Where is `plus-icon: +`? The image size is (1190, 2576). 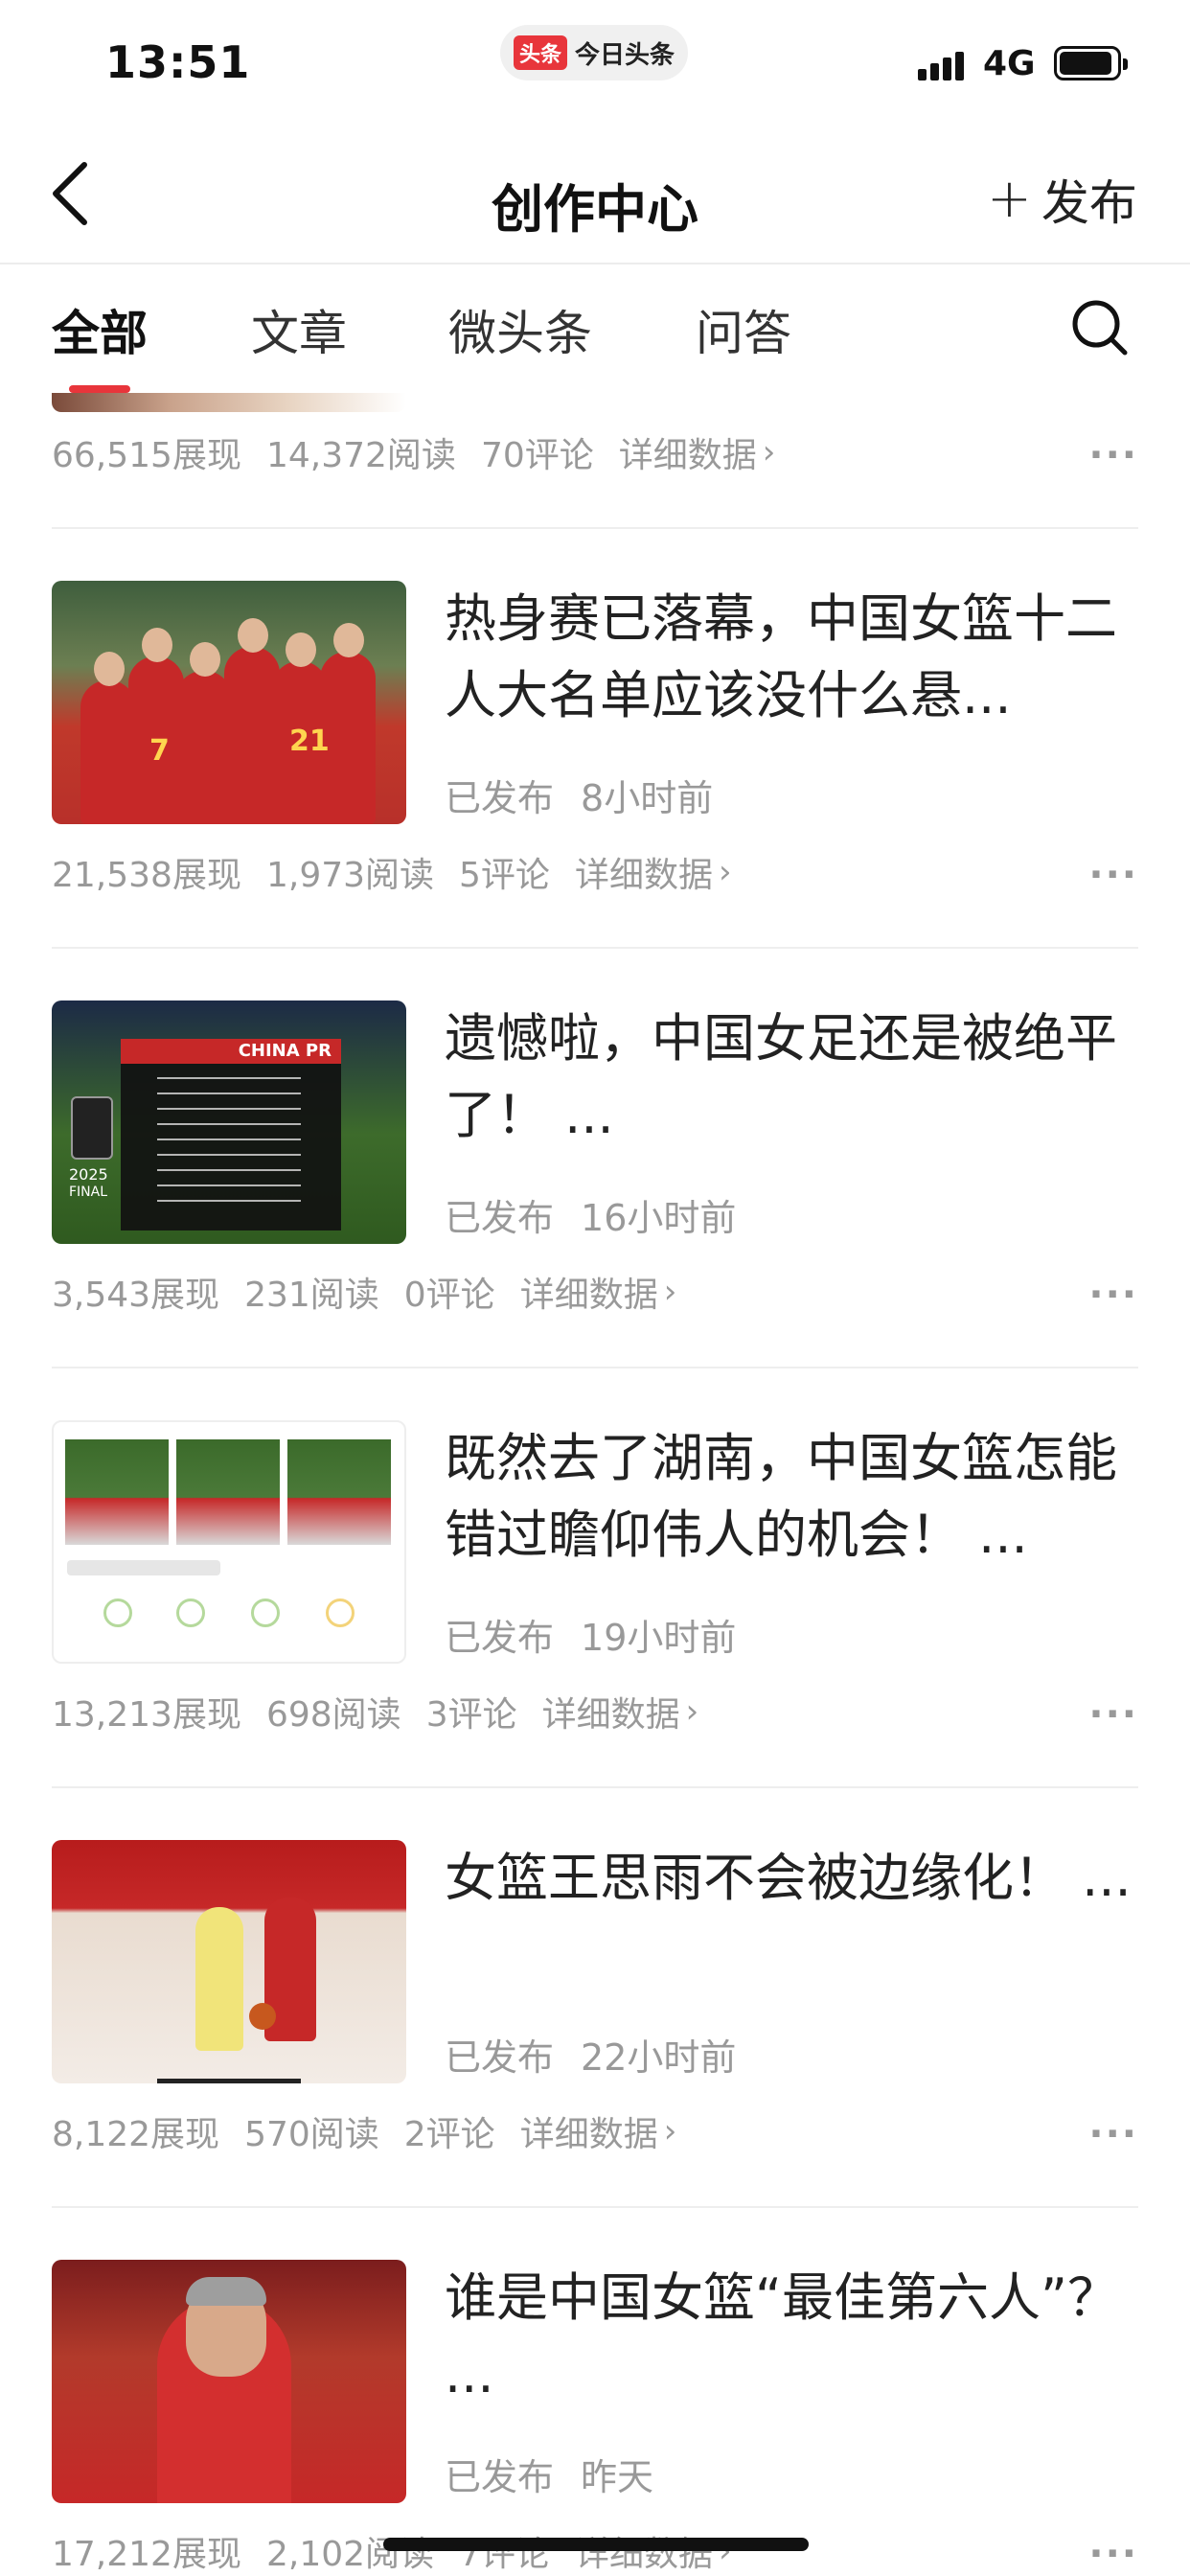 plus-icon: + is located at coordinates (1010, 199).